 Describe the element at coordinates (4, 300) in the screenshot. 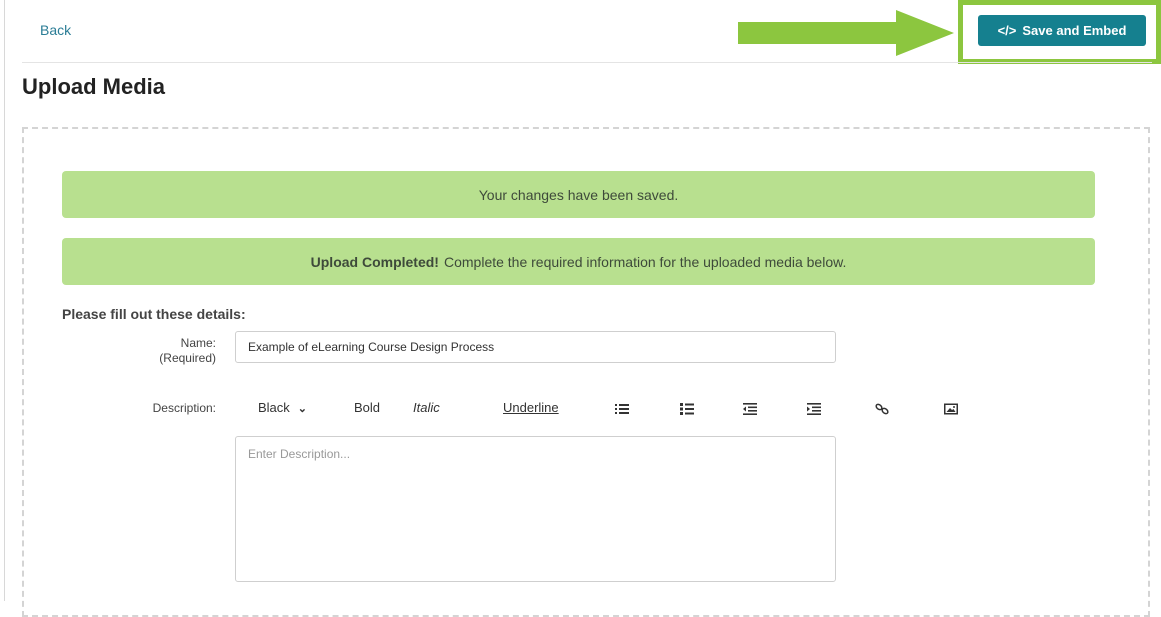

I see `frame-border` at that location.